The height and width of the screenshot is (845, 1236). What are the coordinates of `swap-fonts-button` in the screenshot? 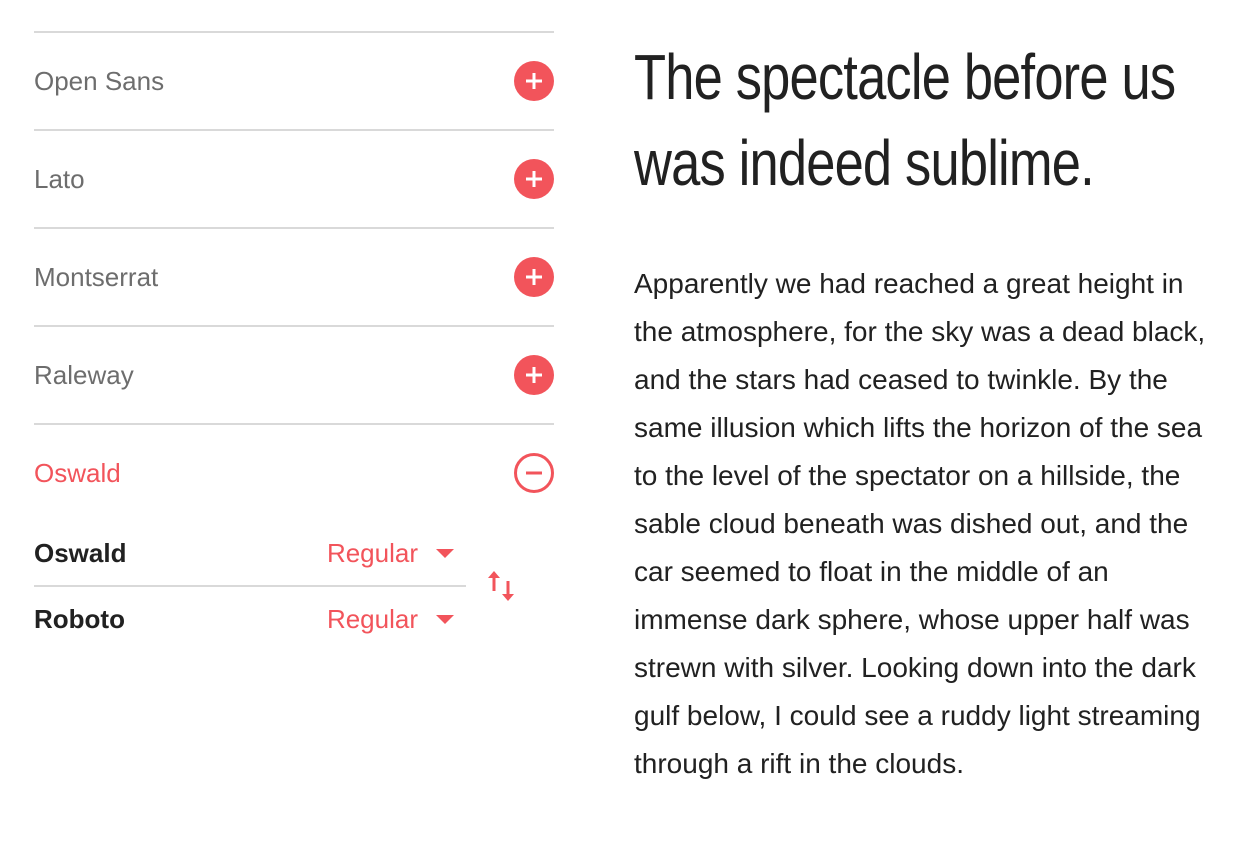 It's located at (501, 587).